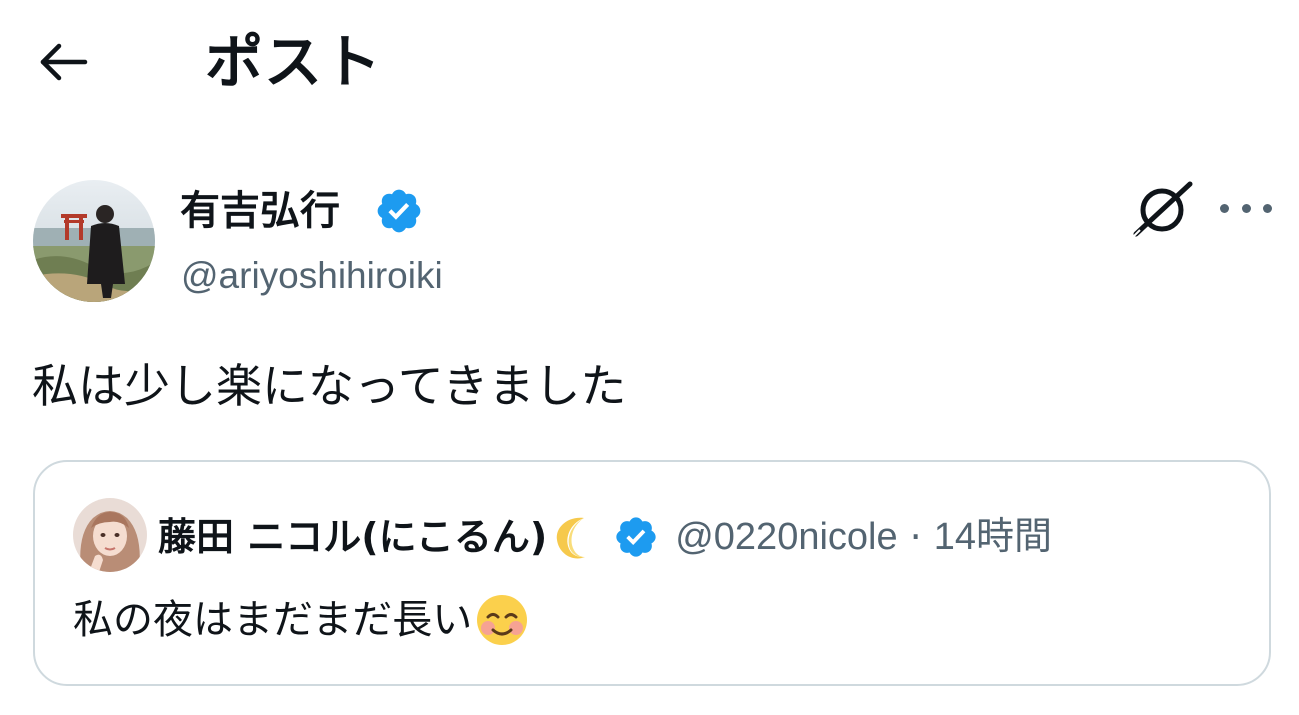 This screenshot has height=715, width=1299. Describe the element at coordinates (273, 620) in the screenshot. I see `quoted-post-text: 私の夜はまだまだ長い` at that location.